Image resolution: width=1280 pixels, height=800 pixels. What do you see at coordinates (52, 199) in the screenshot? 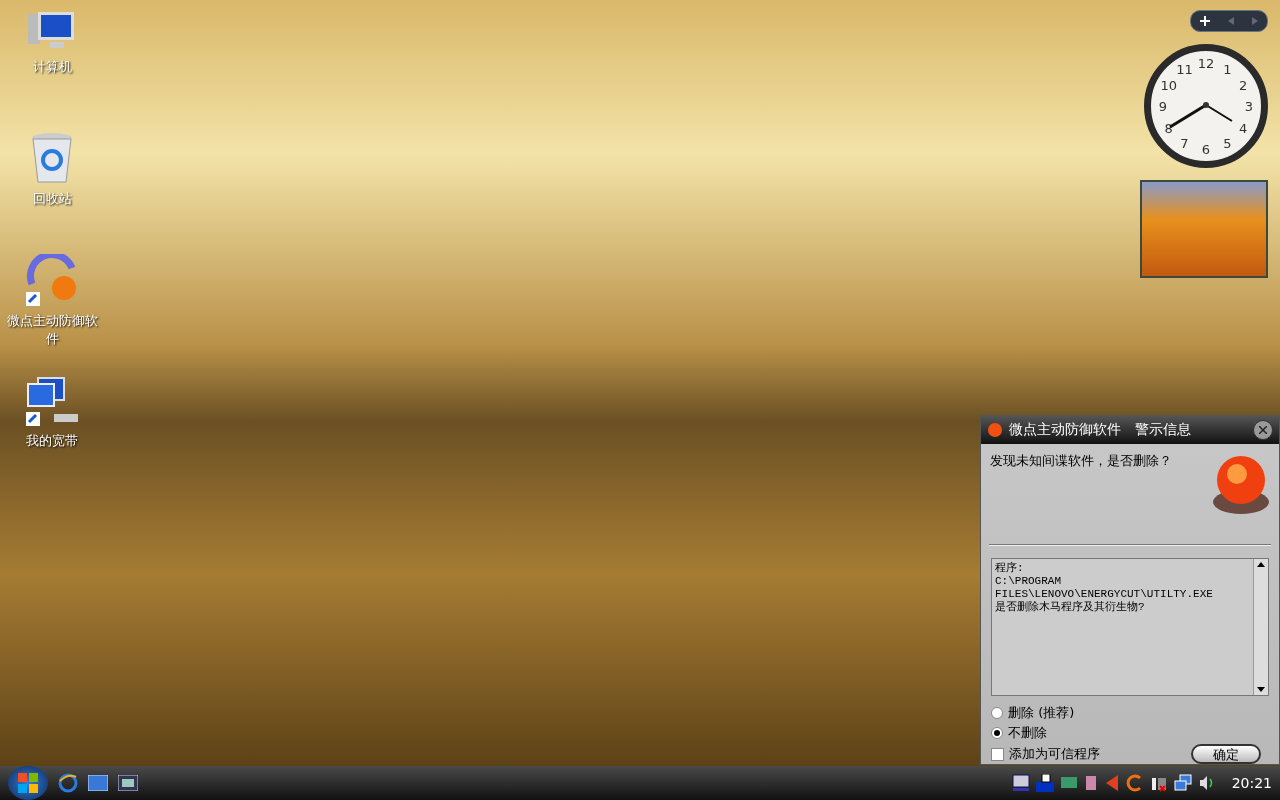
I see `icon-label: 回收站` at bounding box center [52, 199].